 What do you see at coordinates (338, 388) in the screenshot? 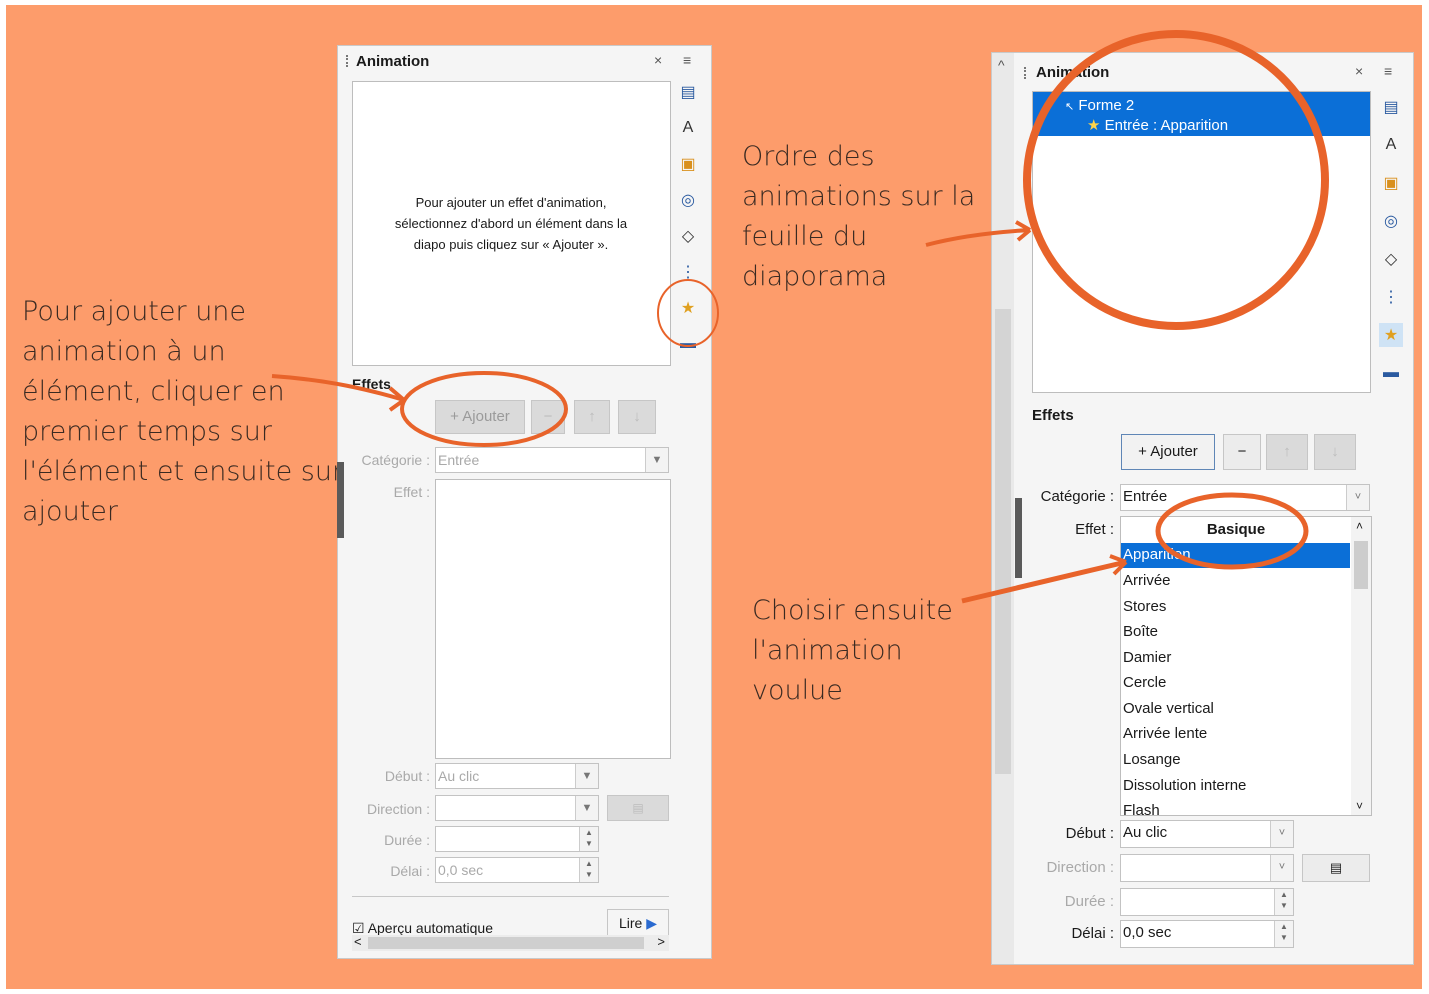
I see `arrow-to-add-button` at bounding box center [338, 388].